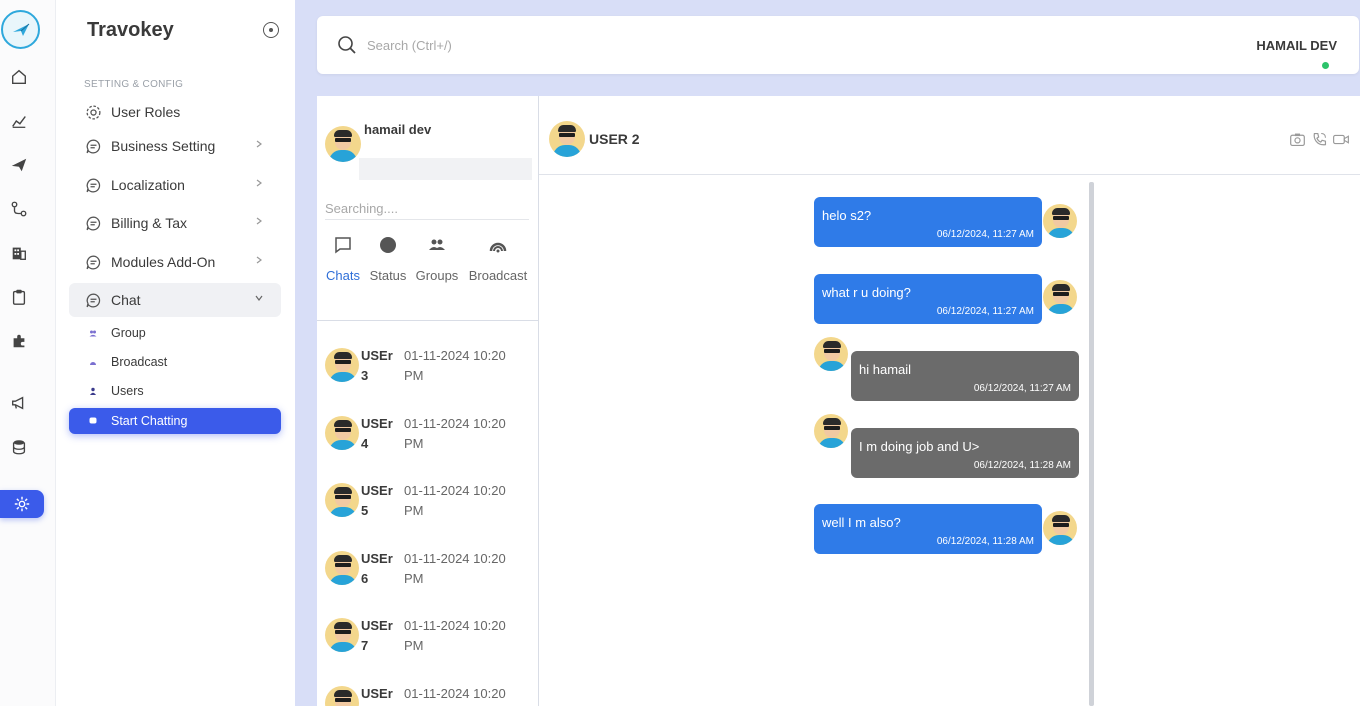  Describe the element at coordinates (919, 446) in the screenshot. I see `message-text: I m doing job and U>` at that location.